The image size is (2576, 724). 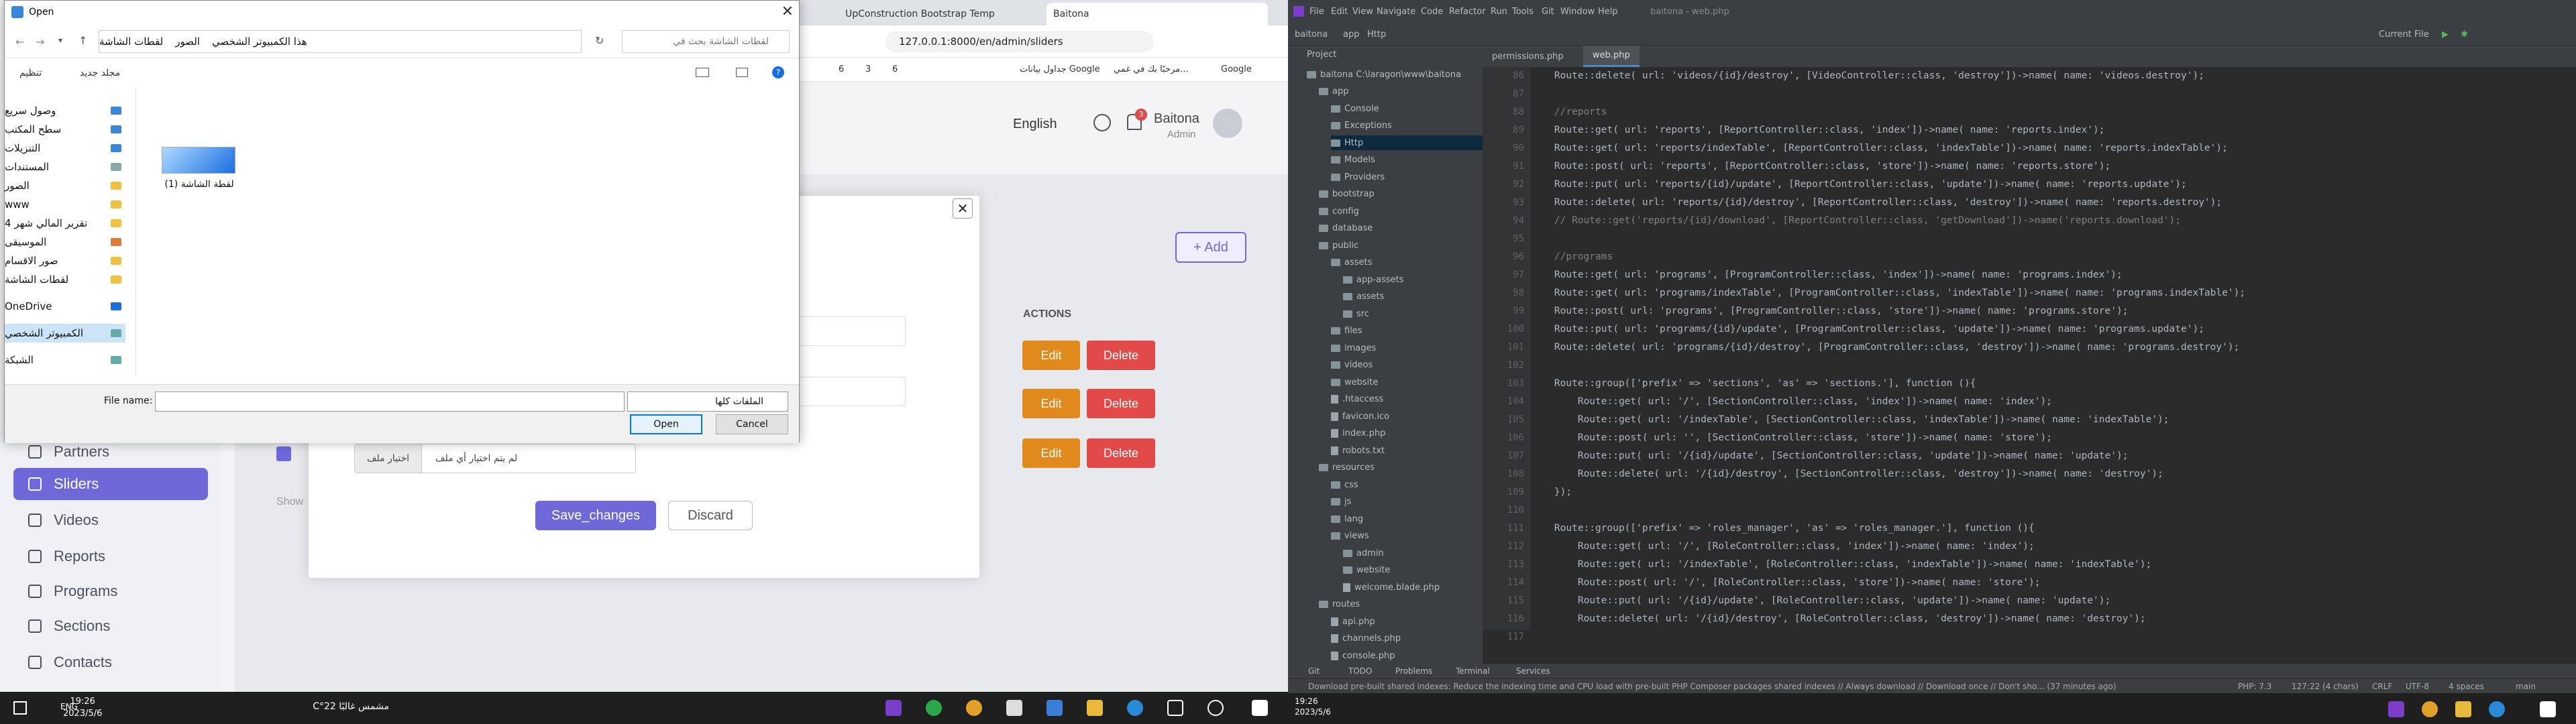 I want to click on project-folder: js, so click(x=1407, y=502).